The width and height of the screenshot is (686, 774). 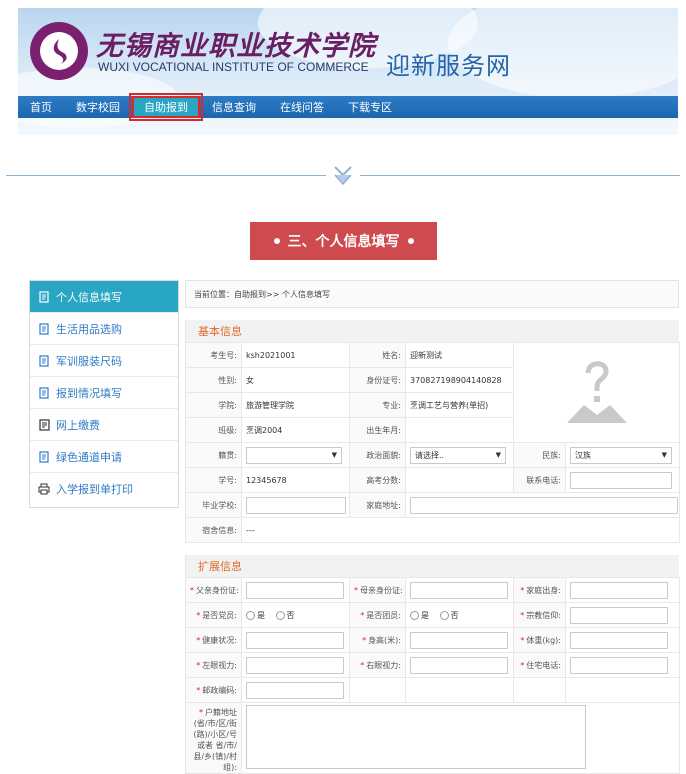 What do you see at coordinates (166, 175) in the screenshot?
I see `divider-left` at bounding box center [166, 175].